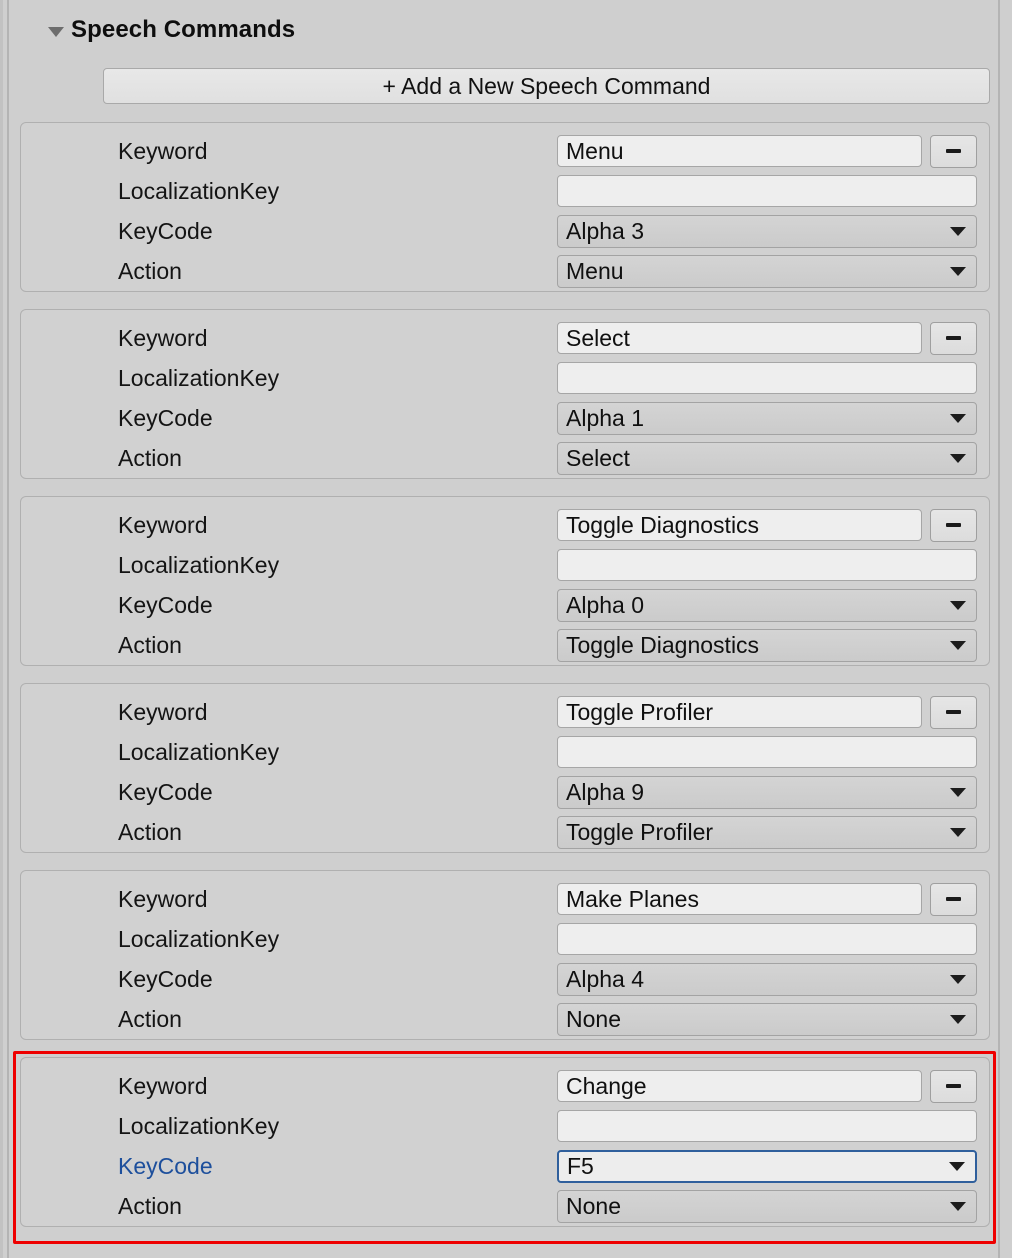  I want to click on keycode-value: Alpha 3, so click(605, 230).